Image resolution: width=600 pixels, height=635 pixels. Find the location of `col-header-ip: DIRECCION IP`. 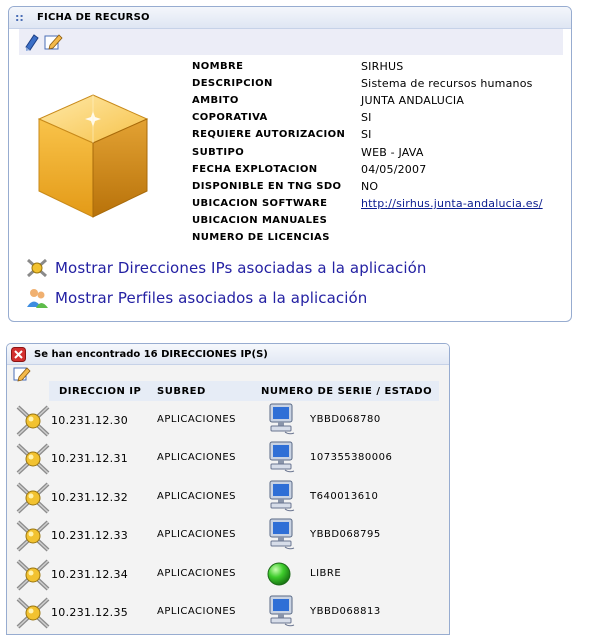

col-header-ip: DIRECCION IP is located at coordinates (100, 391).